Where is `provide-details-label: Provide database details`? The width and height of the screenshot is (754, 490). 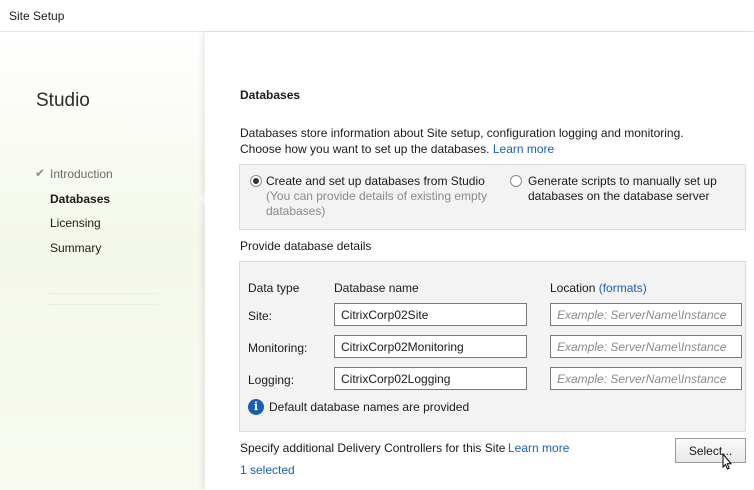
provide-details-label: Provide database details is located at coordinates (306, 246).